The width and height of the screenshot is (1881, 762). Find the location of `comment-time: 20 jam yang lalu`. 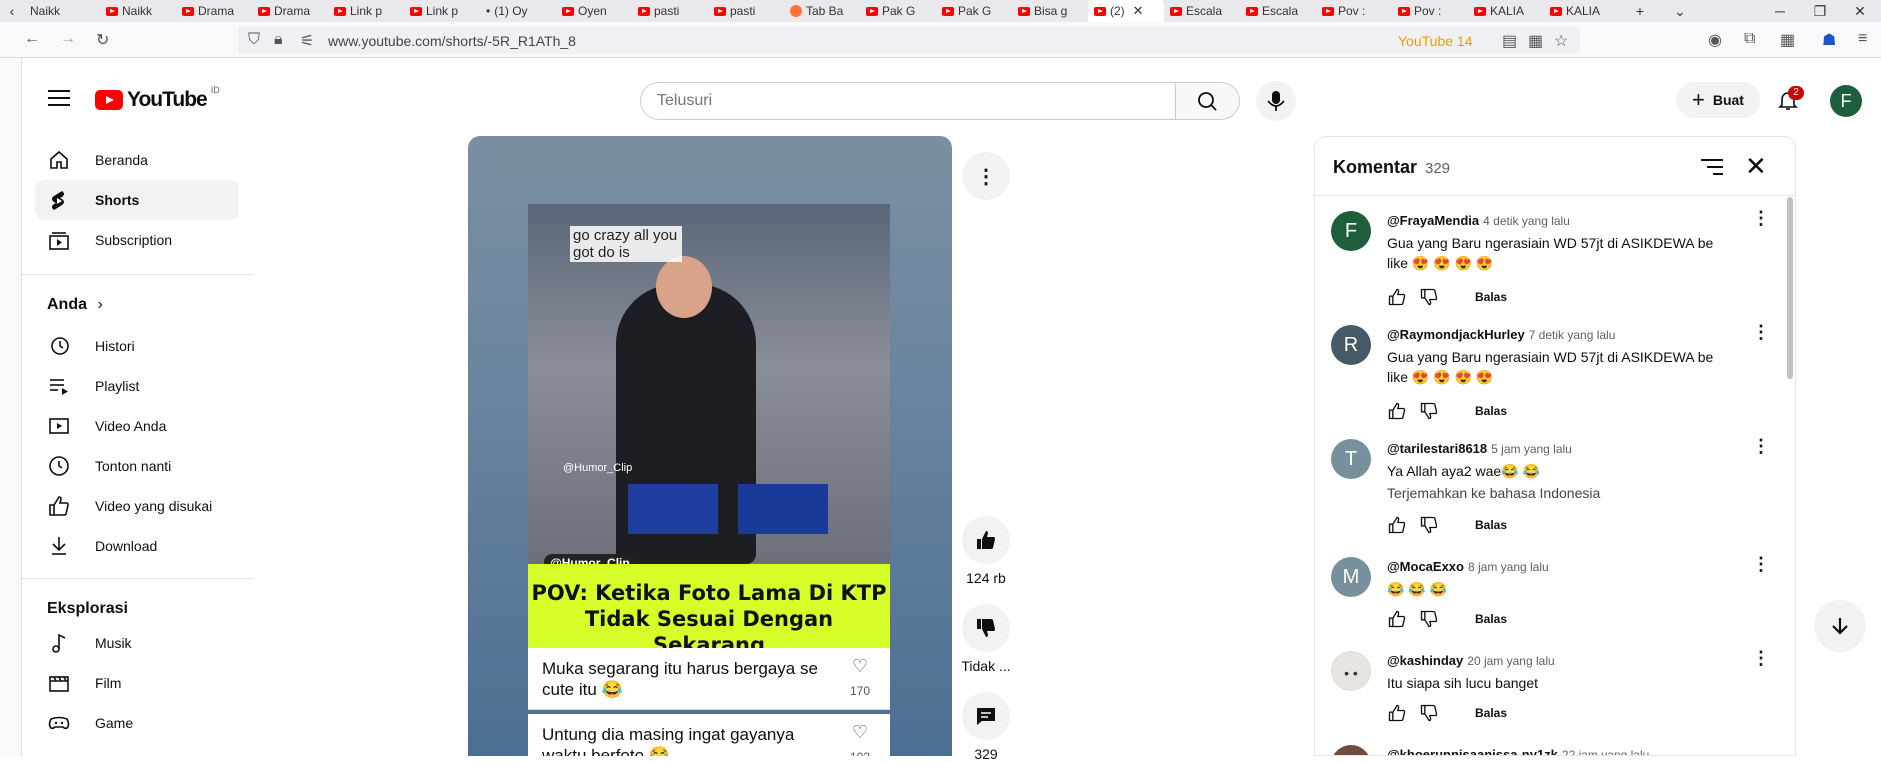

comment-time: 20 jam yang lalu is located at coordinates (1510, 661).